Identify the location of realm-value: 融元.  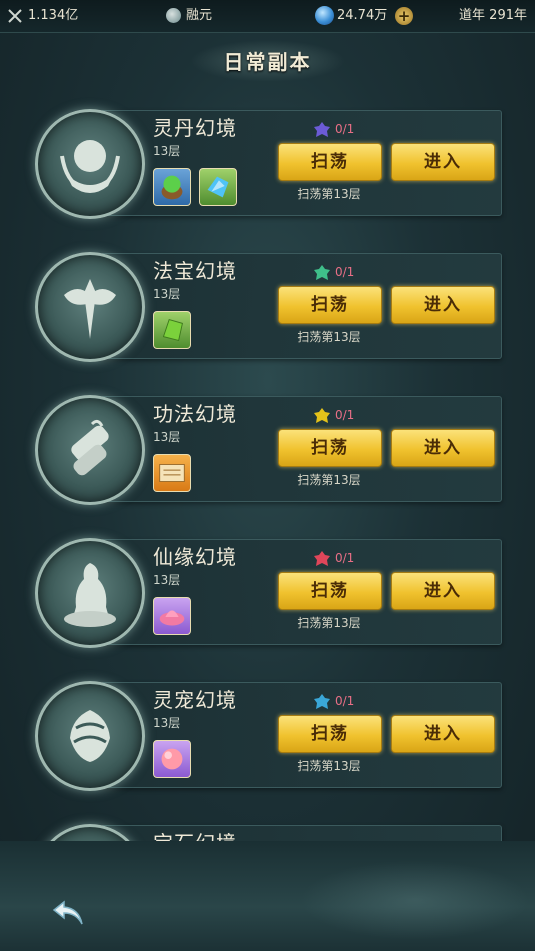
(199, 15).